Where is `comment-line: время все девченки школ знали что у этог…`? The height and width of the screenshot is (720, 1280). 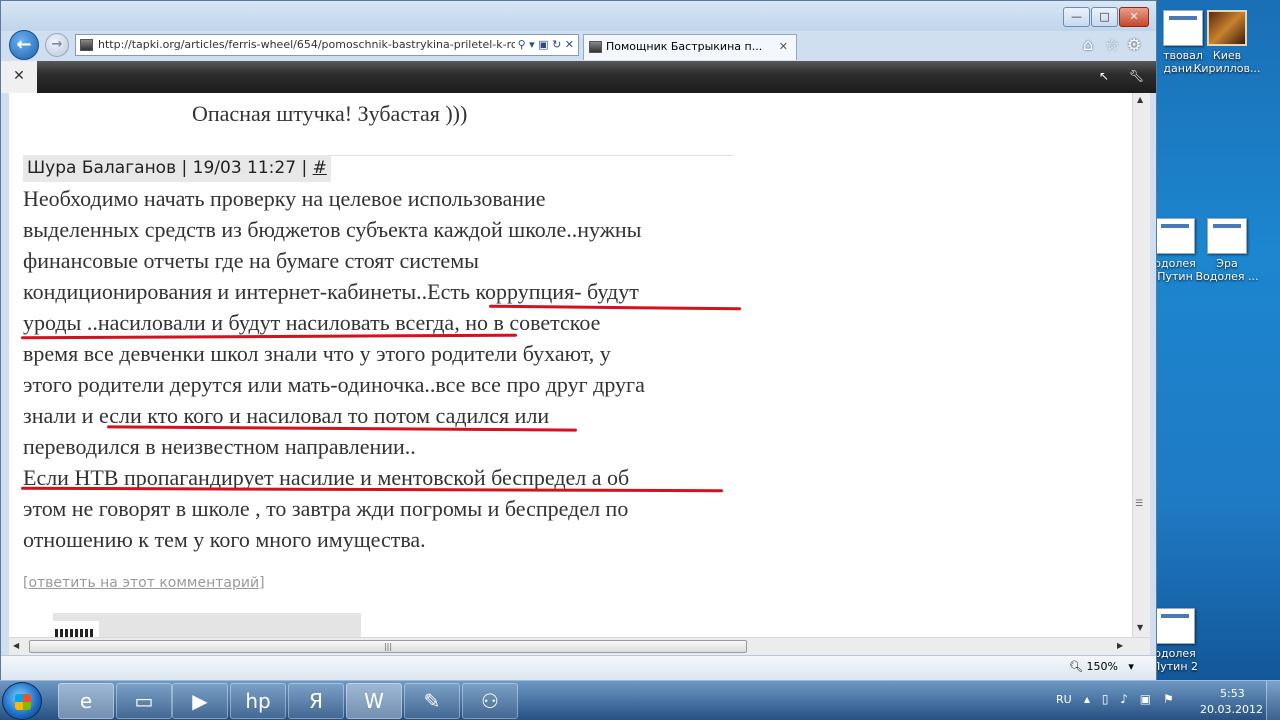 comment-line: время все девченки школ знали что у этог… is located at coordinates (317, 353).